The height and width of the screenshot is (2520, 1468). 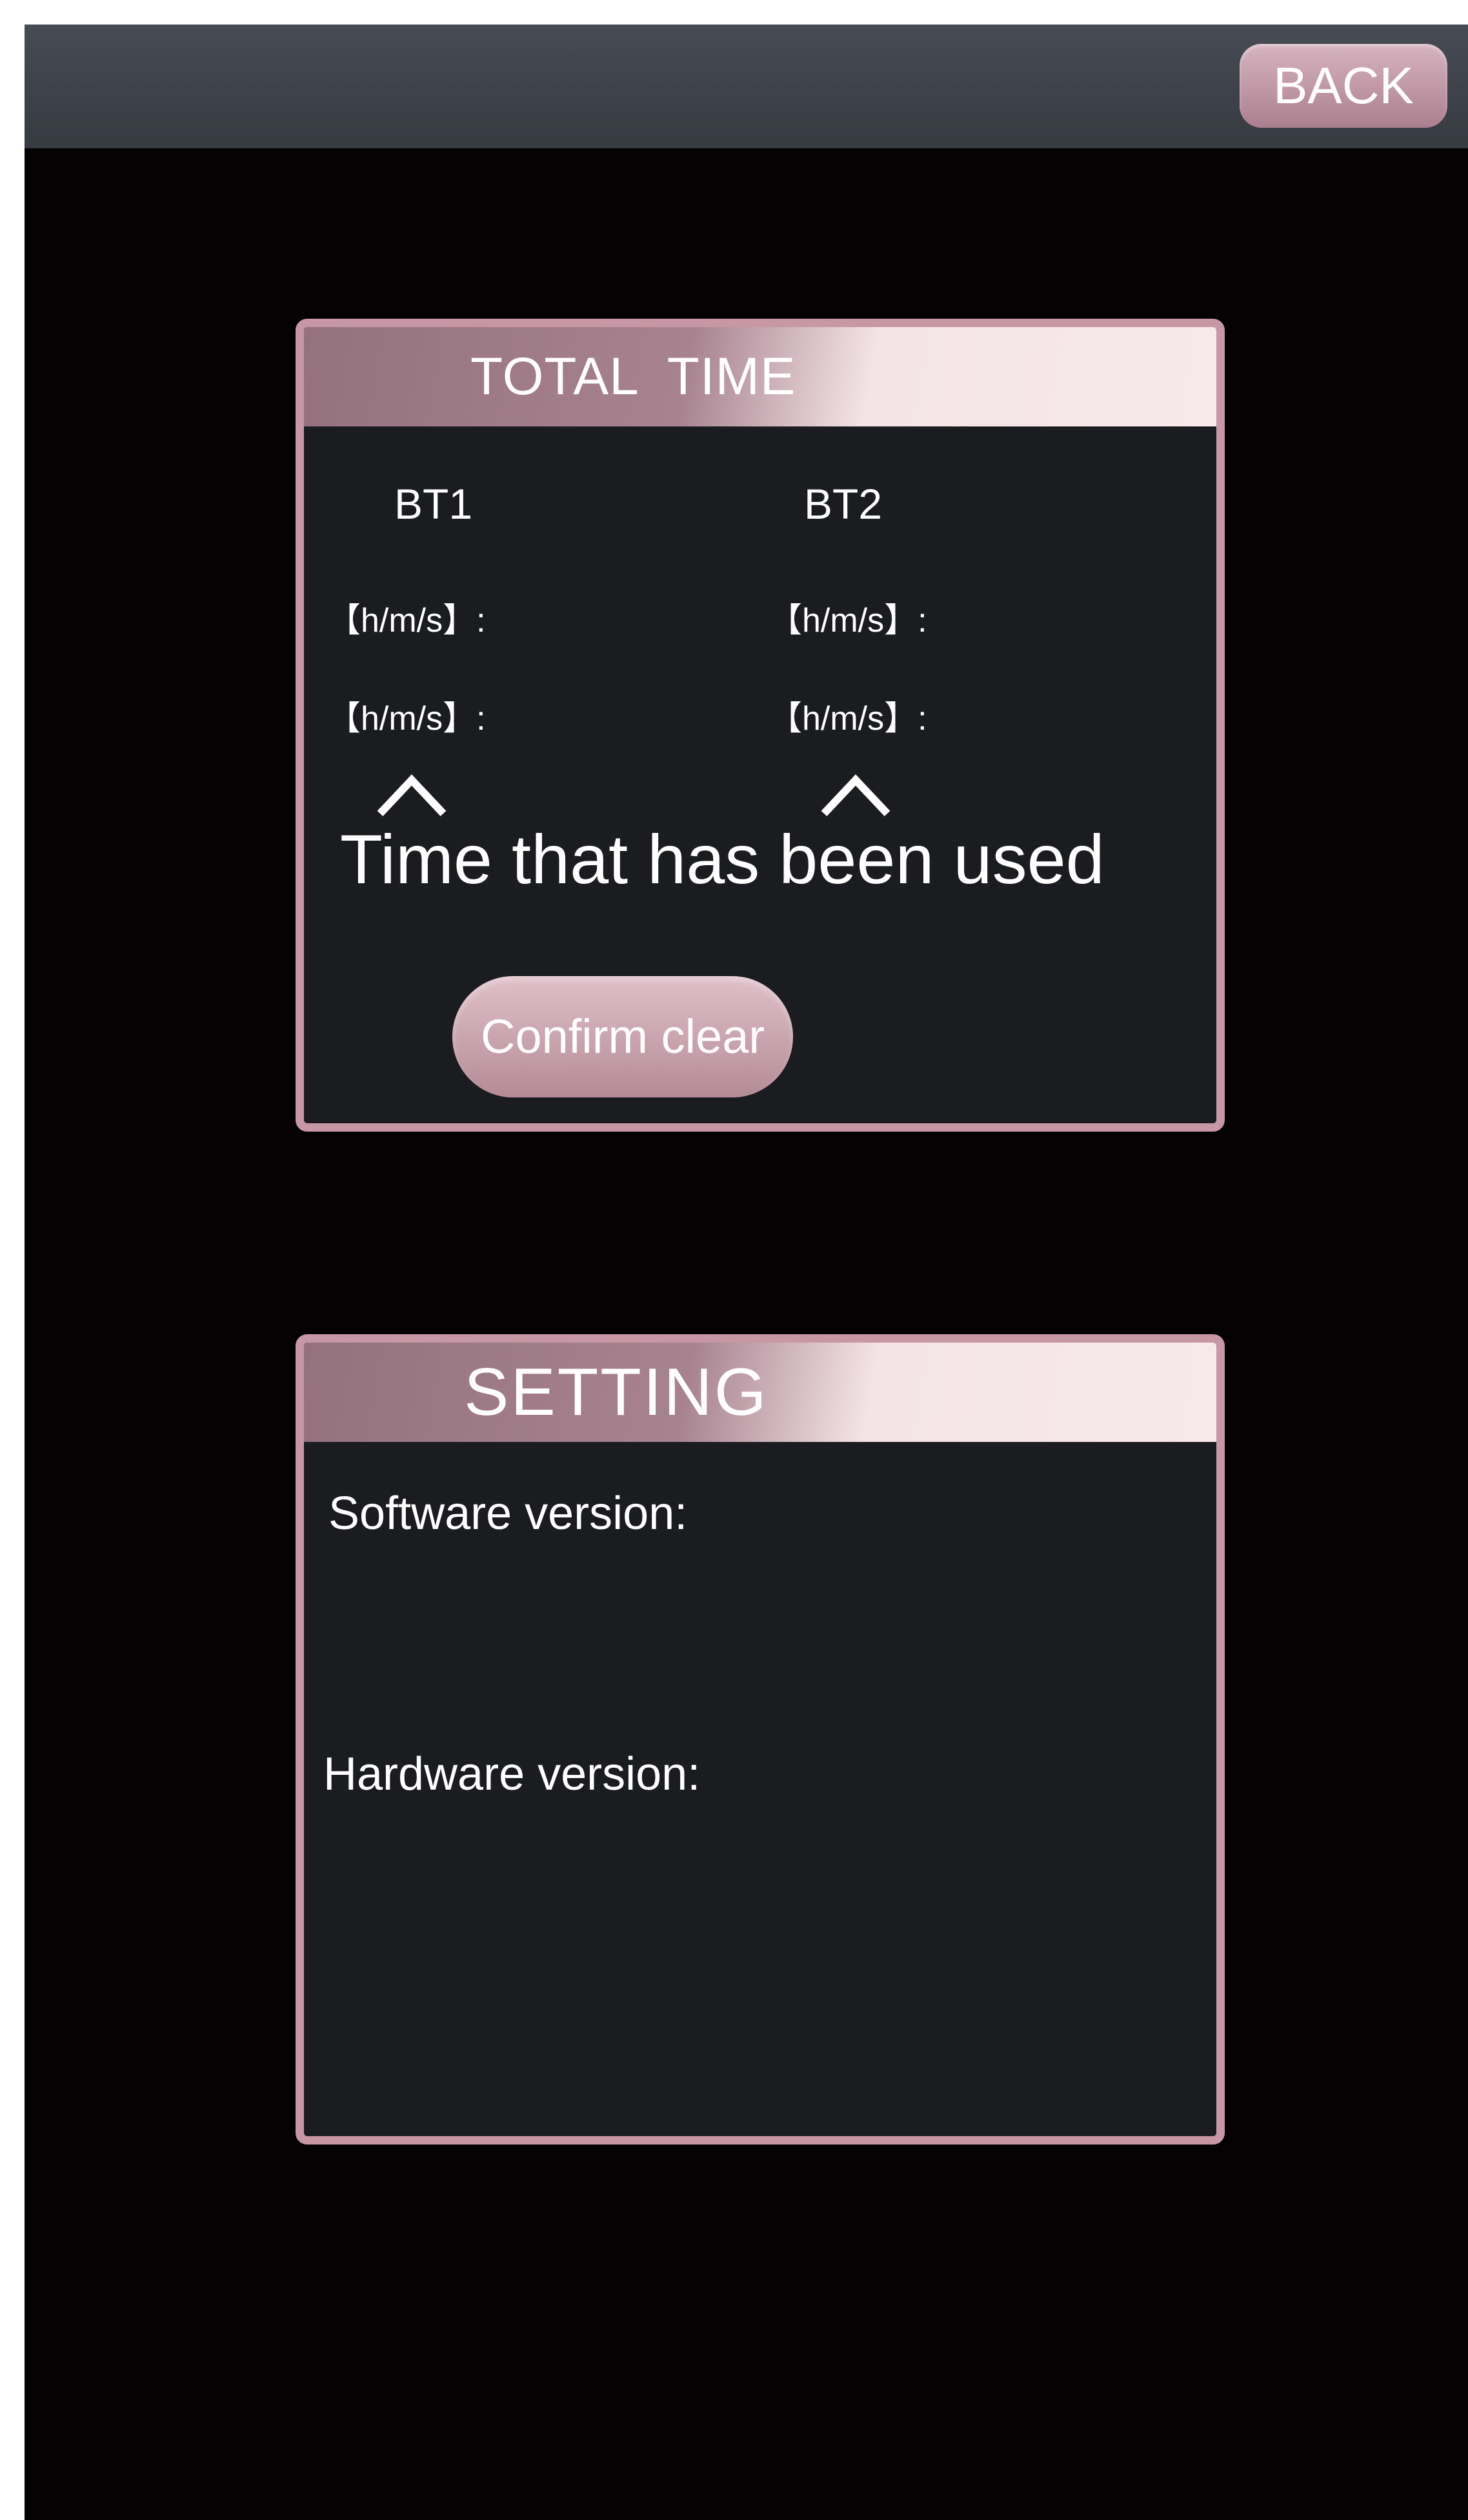 What do you see at coordinates (848, 718) in the screenshot?
I see `bt2-time-field-2: 【h/m/s】:` at bounding box center [848, 718].